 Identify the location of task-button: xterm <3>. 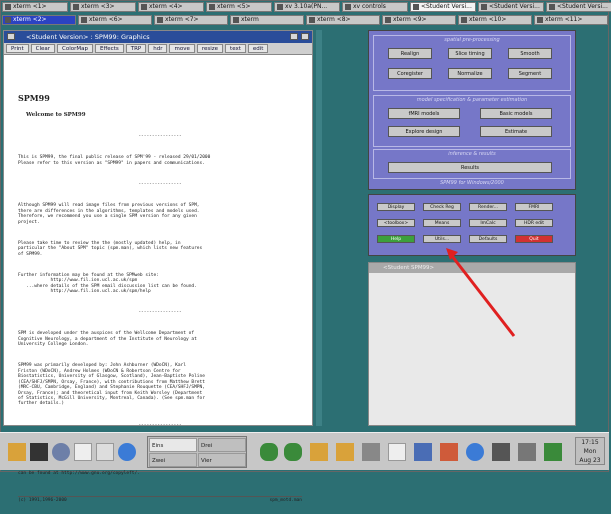
(103, 7).